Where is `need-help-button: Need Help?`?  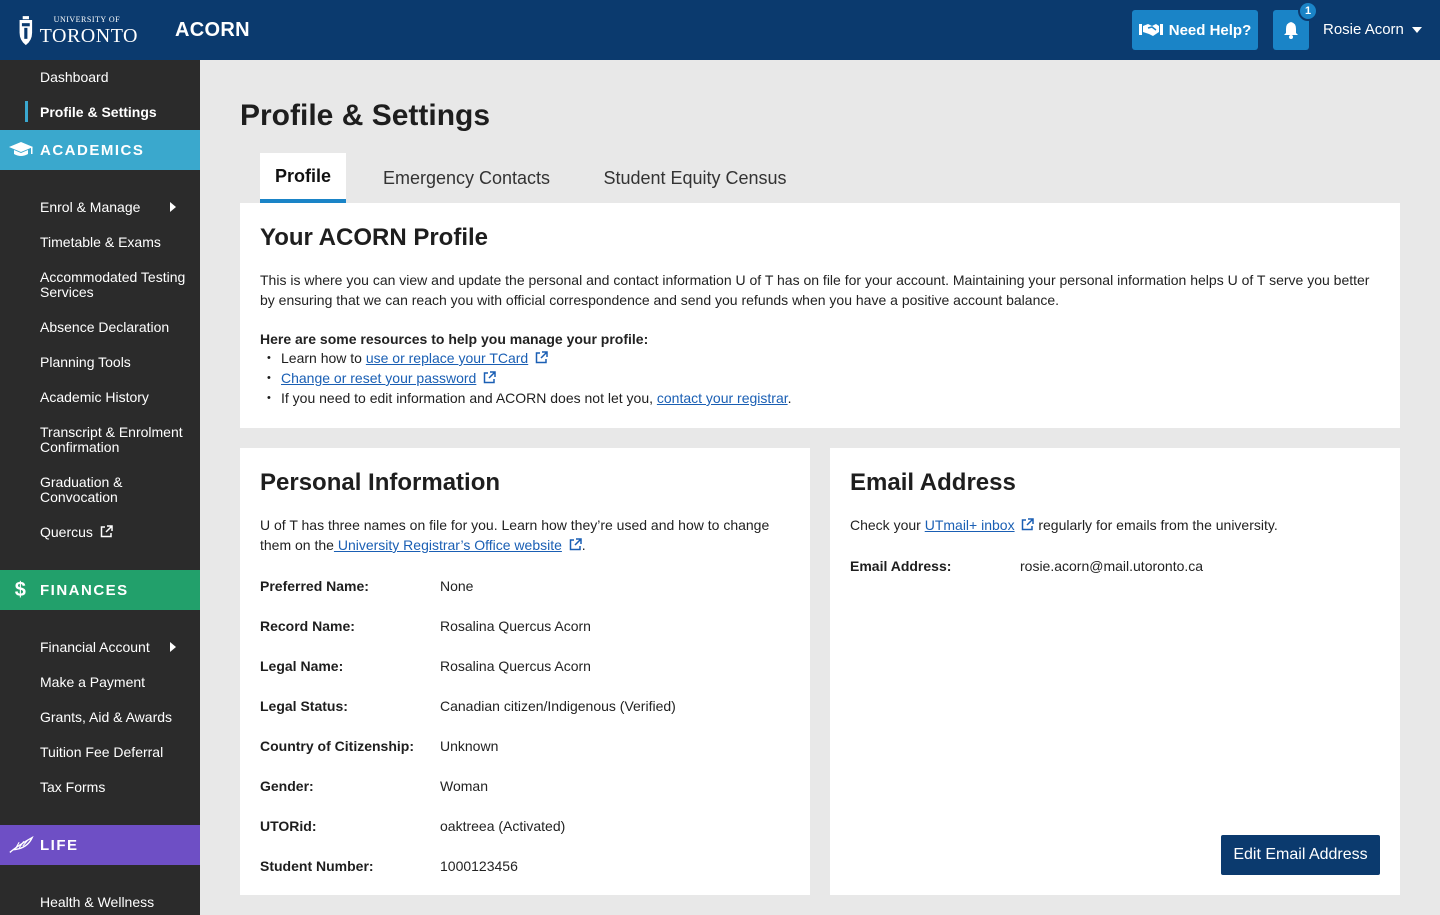 need-help-button: Need Help? is located at coordinates (1195, 30).